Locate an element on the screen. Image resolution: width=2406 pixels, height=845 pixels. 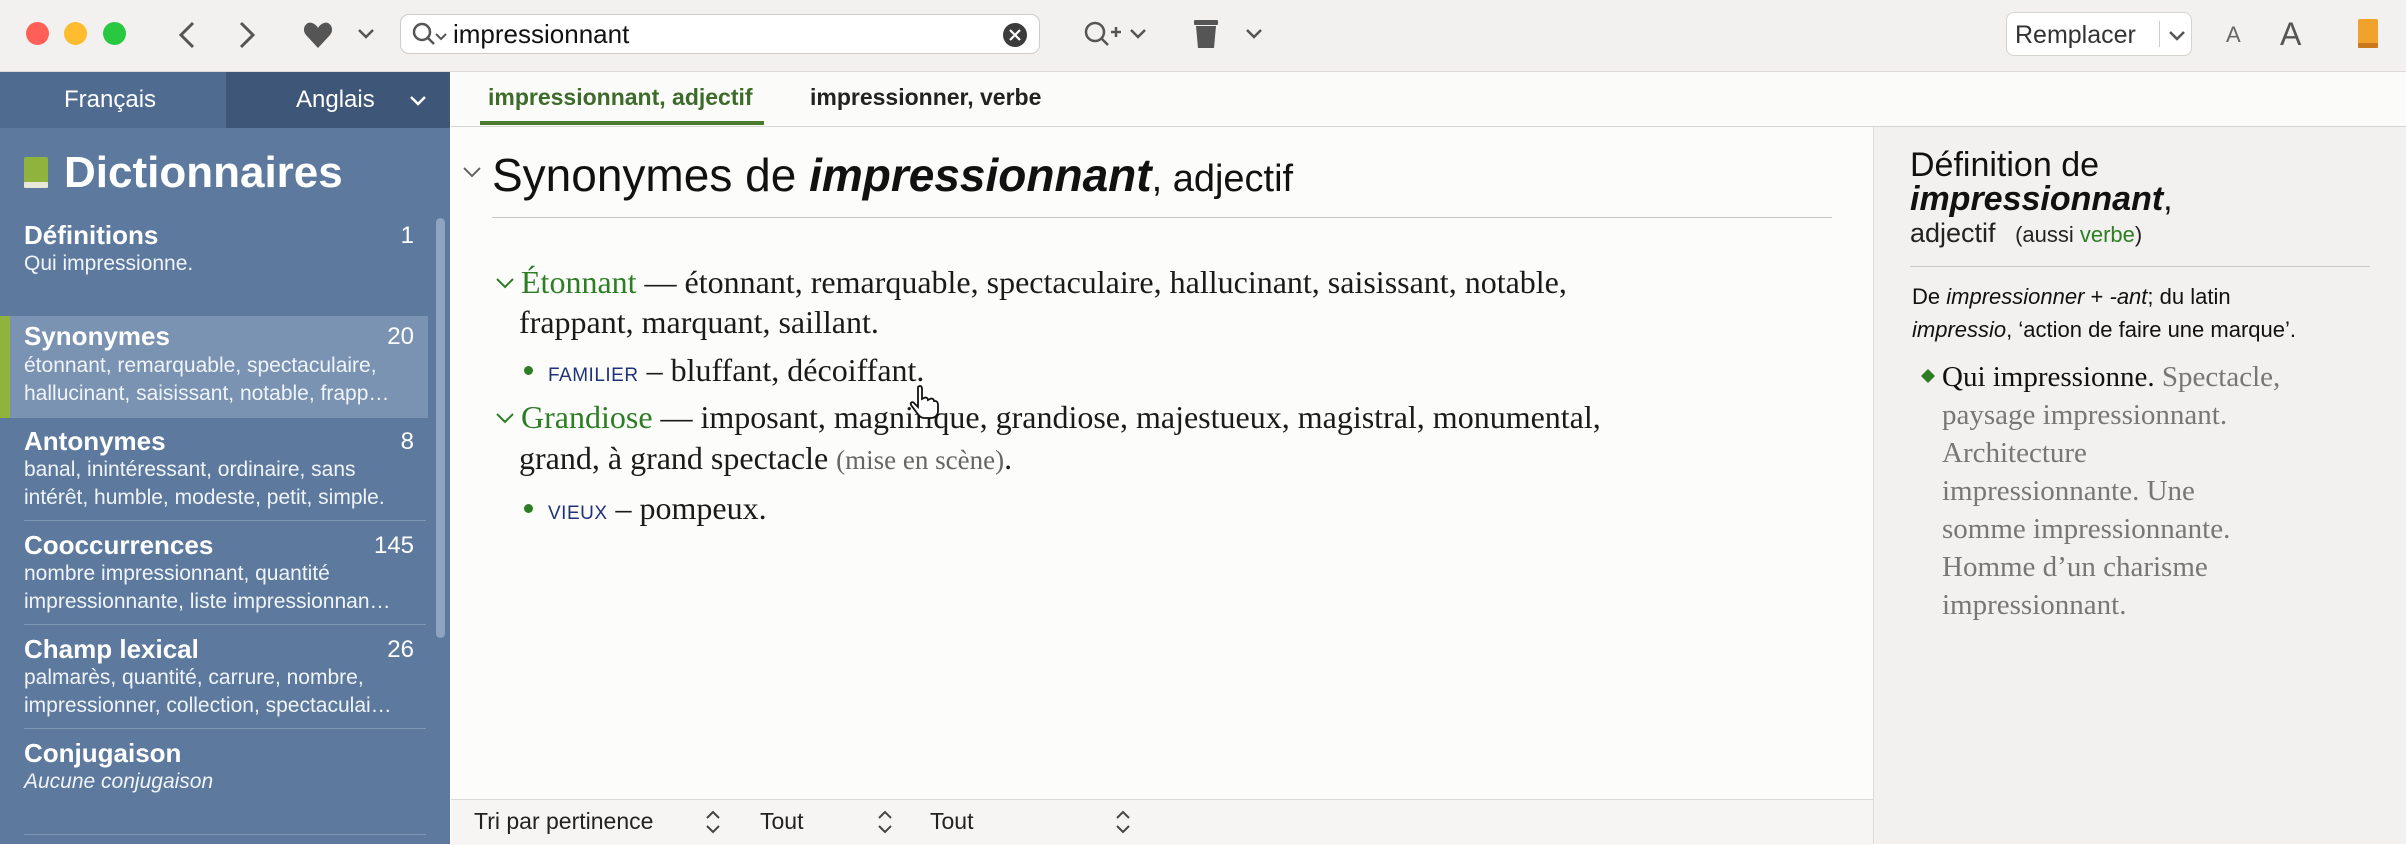
sidebar-item-title: Cooccurrences is located at coordinates (119, 545).